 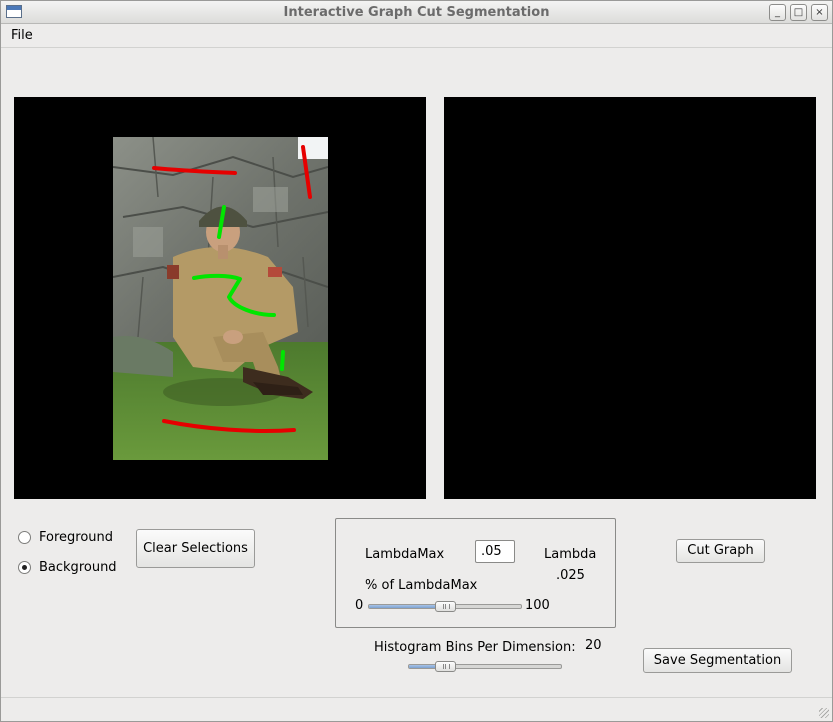 What do you see at coordinates (24, 567) in the screenshot?
I see `background-radio` at bounding box center [24, 567].